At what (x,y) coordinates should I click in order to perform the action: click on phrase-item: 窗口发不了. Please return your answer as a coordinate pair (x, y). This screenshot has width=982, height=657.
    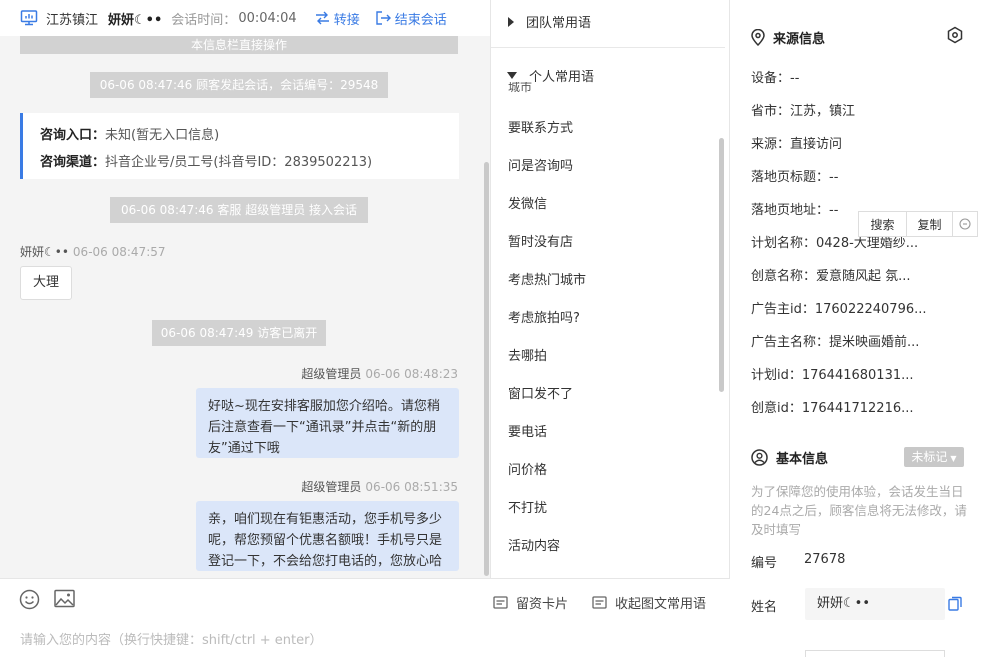
    Looking at the image, I should click on (540, 392).